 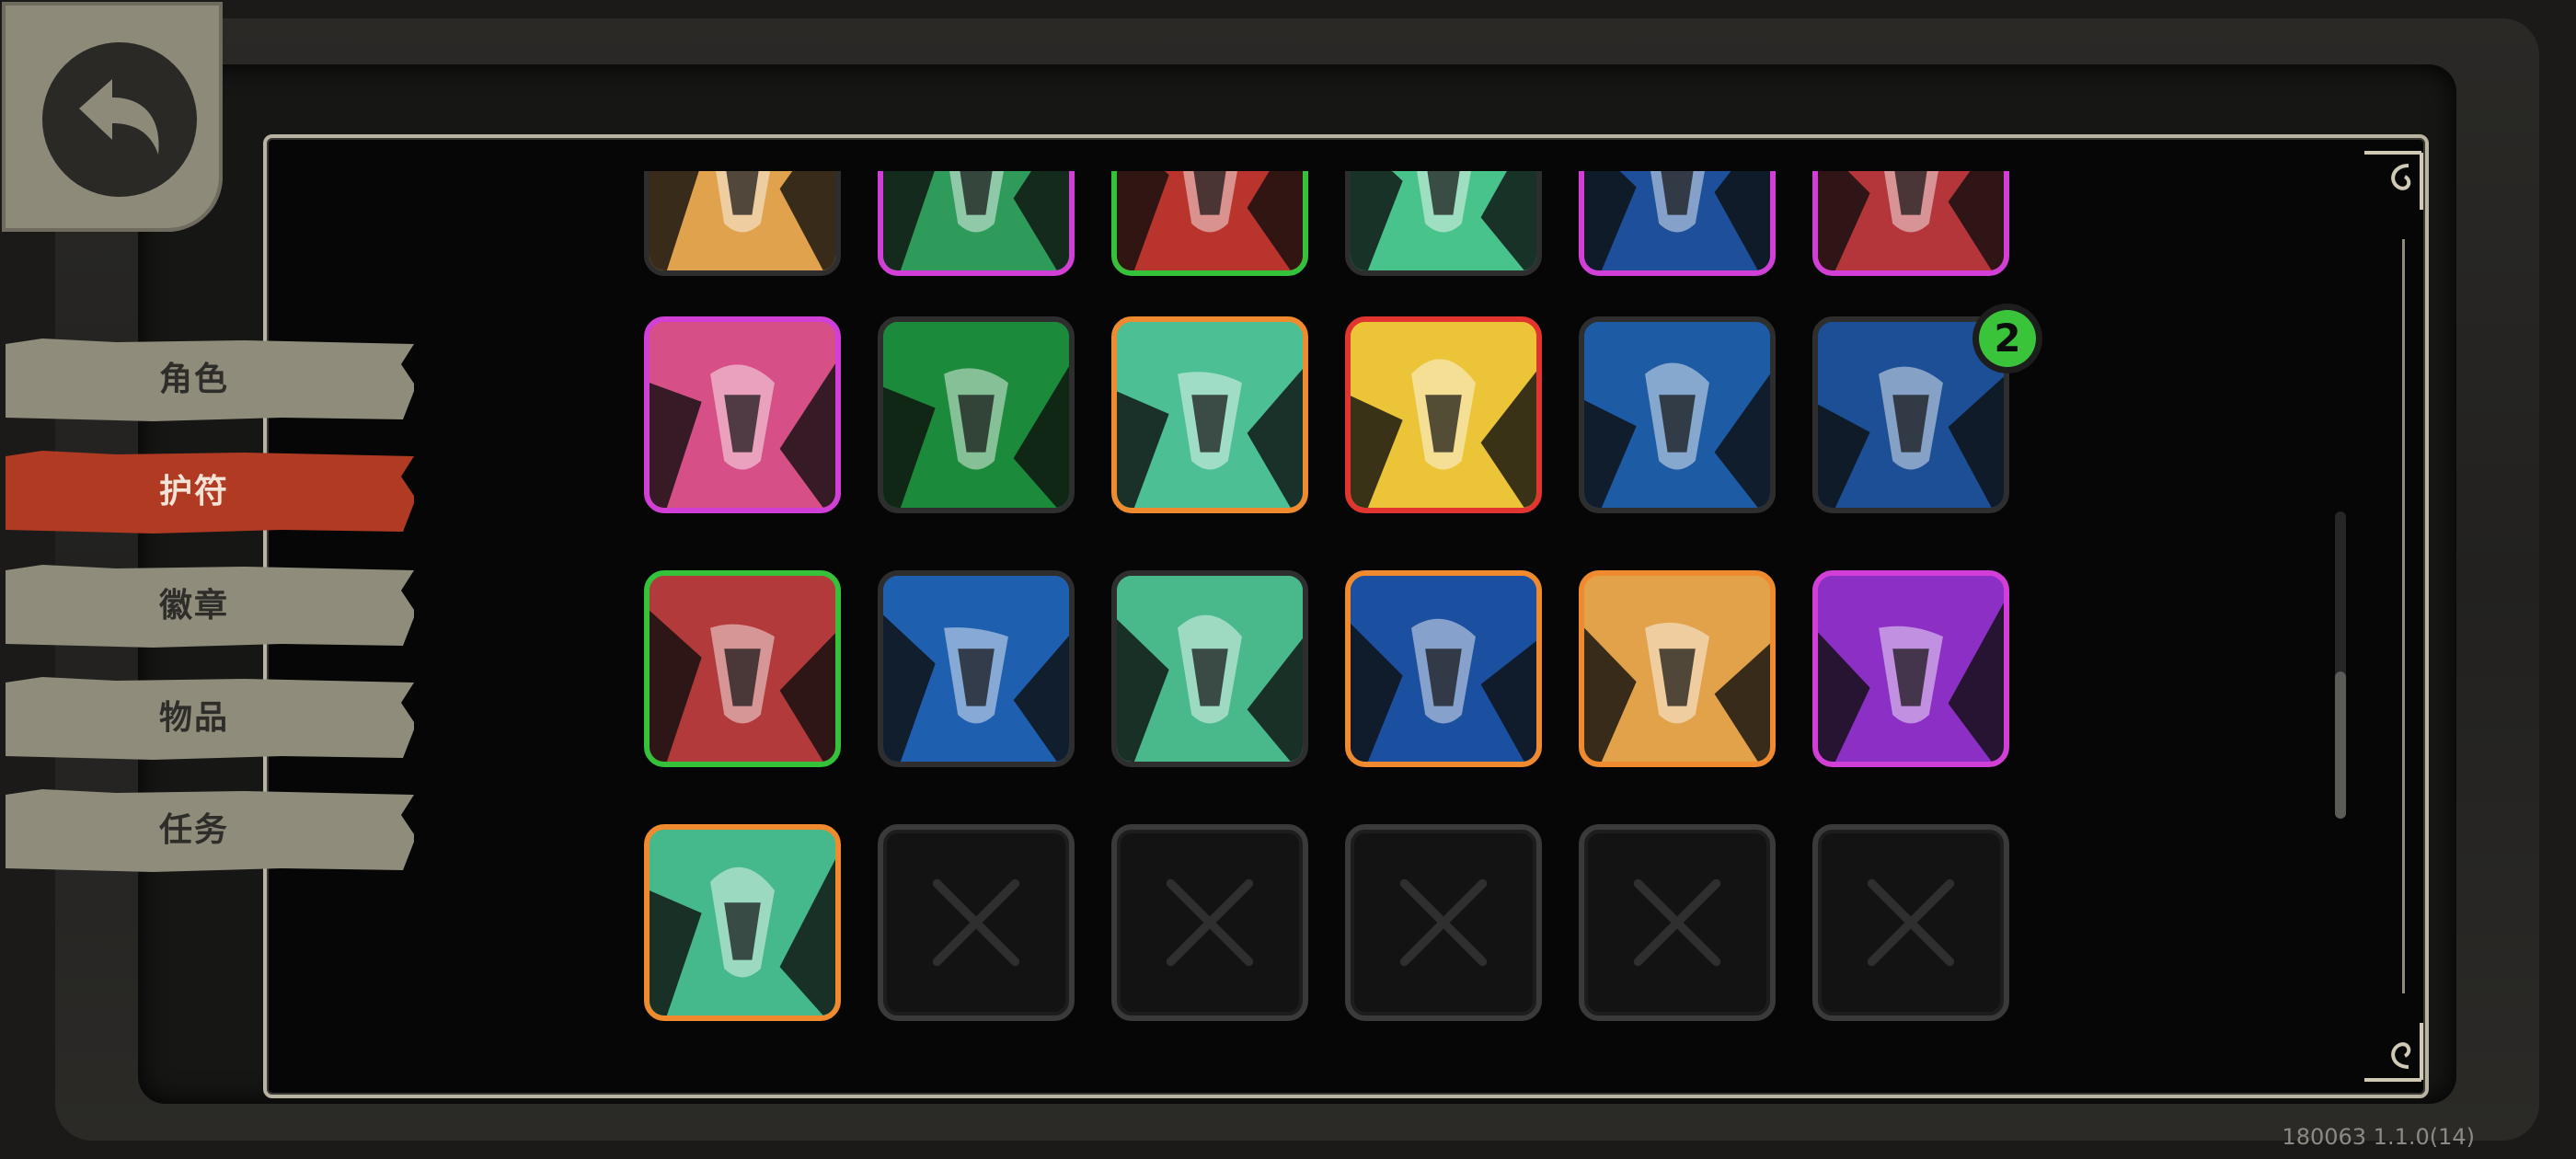 I want to click on scrollbar-thumb, so click(x=2340, y=745).